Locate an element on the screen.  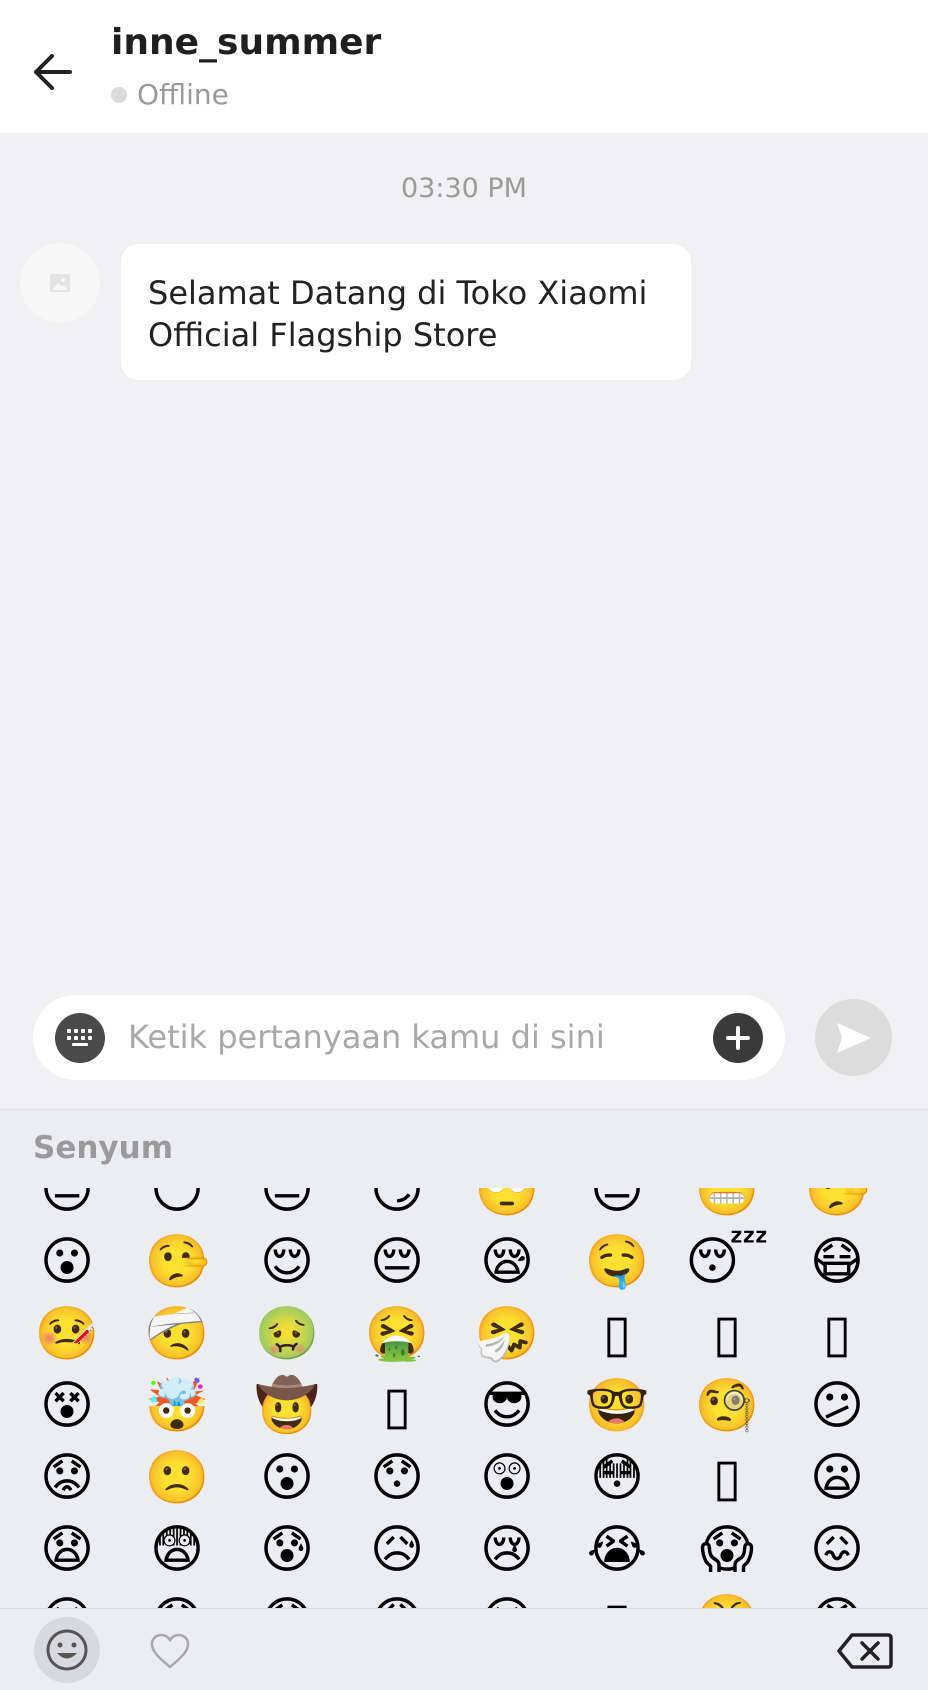
emoji-item: 😭 is located at coordinates (617, 1550).